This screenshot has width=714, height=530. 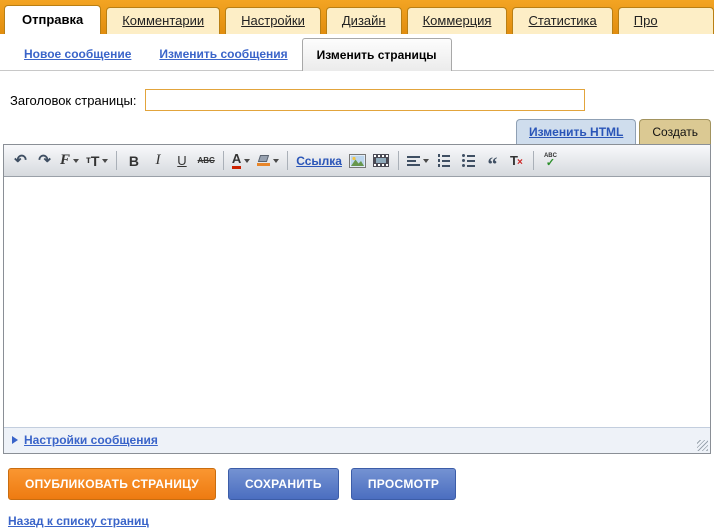 What do you see at coordinates (468, 161) in the screenshot?
I see `bullet-list-icon` at bounding box center [468, 161].